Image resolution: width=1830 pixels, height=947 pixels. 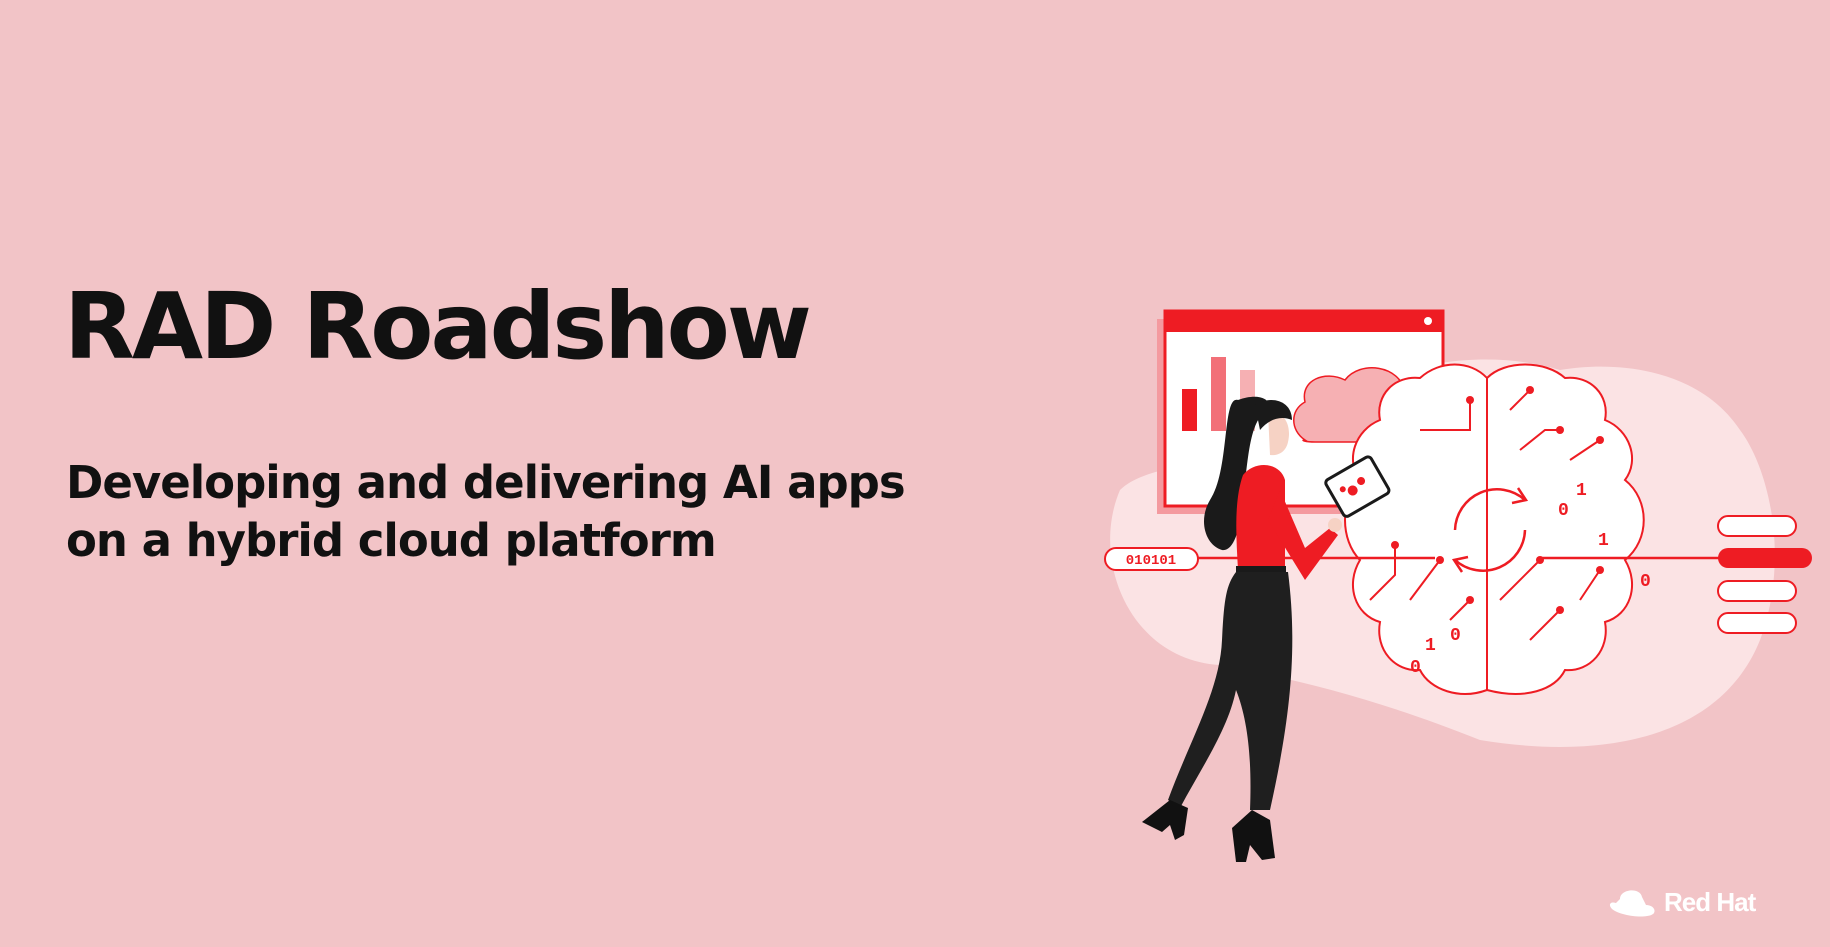 I want to click on red-hat-logo: Red Hat, so click(x=1681, y=902).